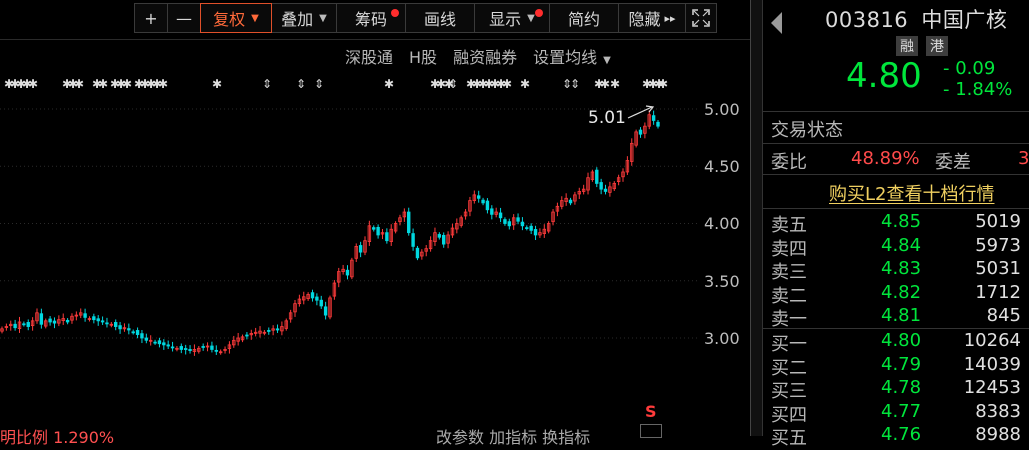 This screenshot has width=1029, height=450. I want to click on stock-code-name: 003816 中国广核, so click(916, 19).